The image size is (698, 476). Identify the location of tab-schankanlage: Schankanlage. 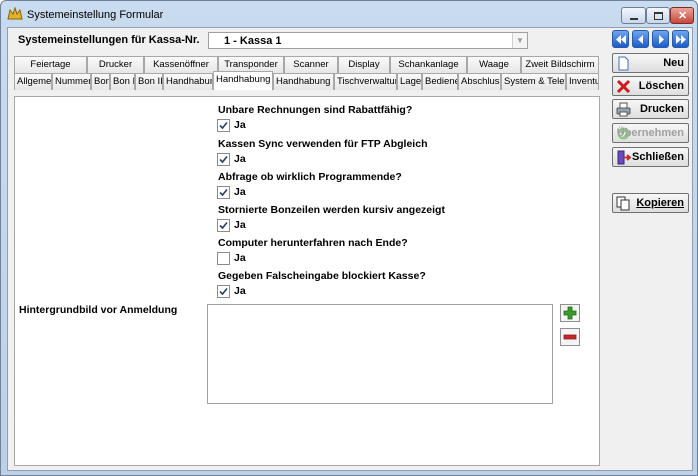
(428, 64).